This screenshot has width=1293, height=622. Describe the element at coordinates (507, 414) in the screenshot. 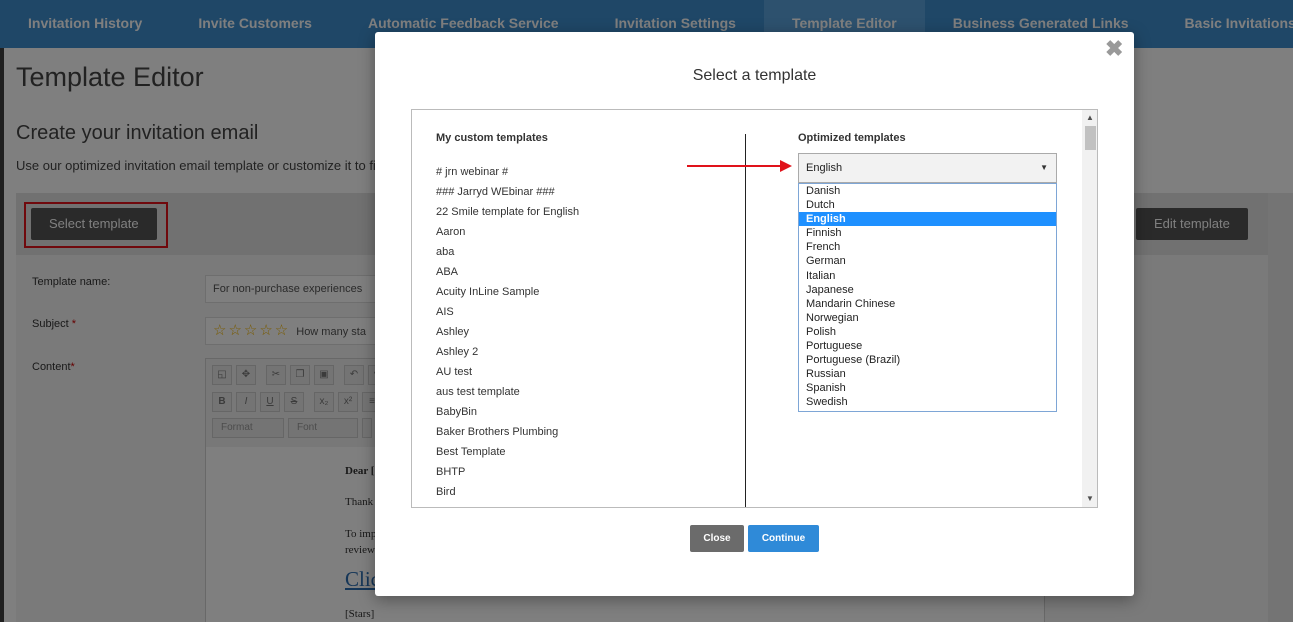

I see `custom-template-item: BabyBin` at that location.